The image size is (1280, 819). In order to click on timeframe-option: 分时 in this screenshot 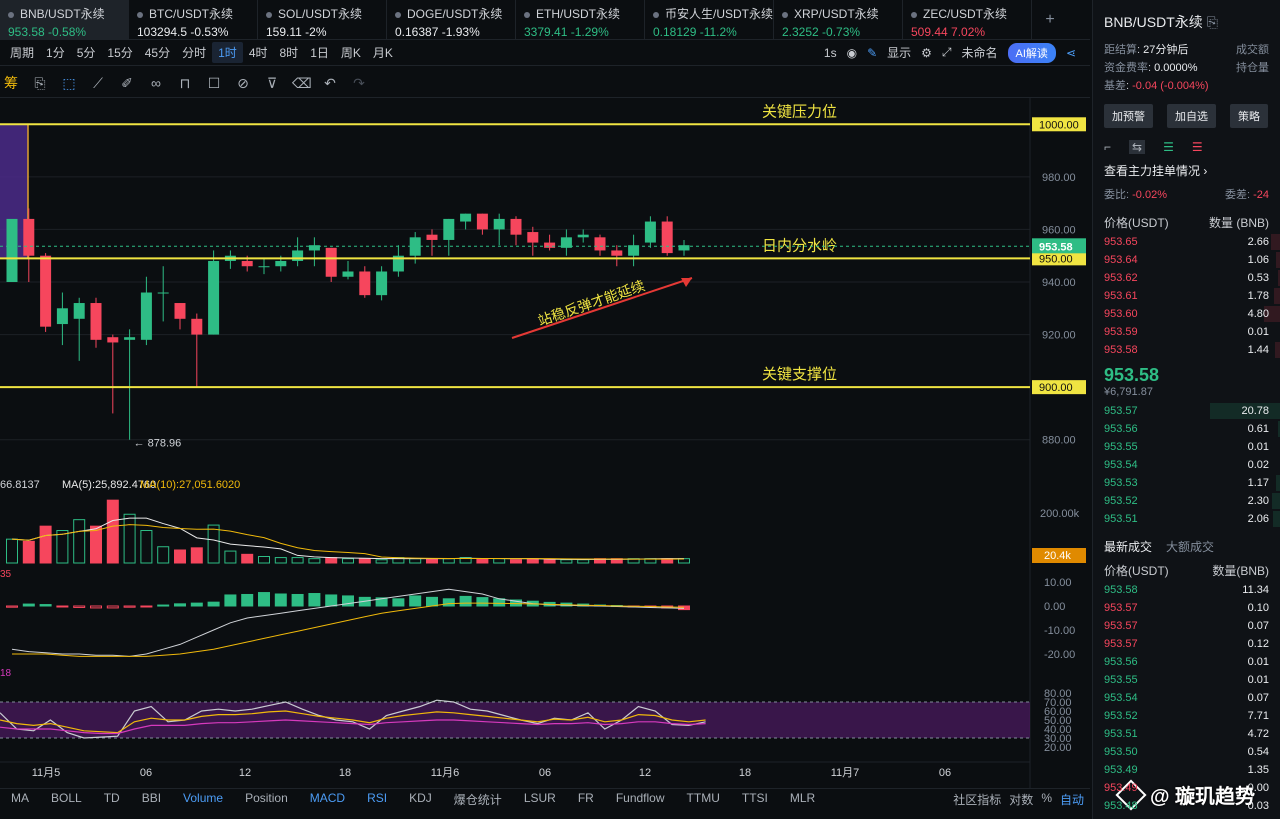, I will do `click(194, 52)`.